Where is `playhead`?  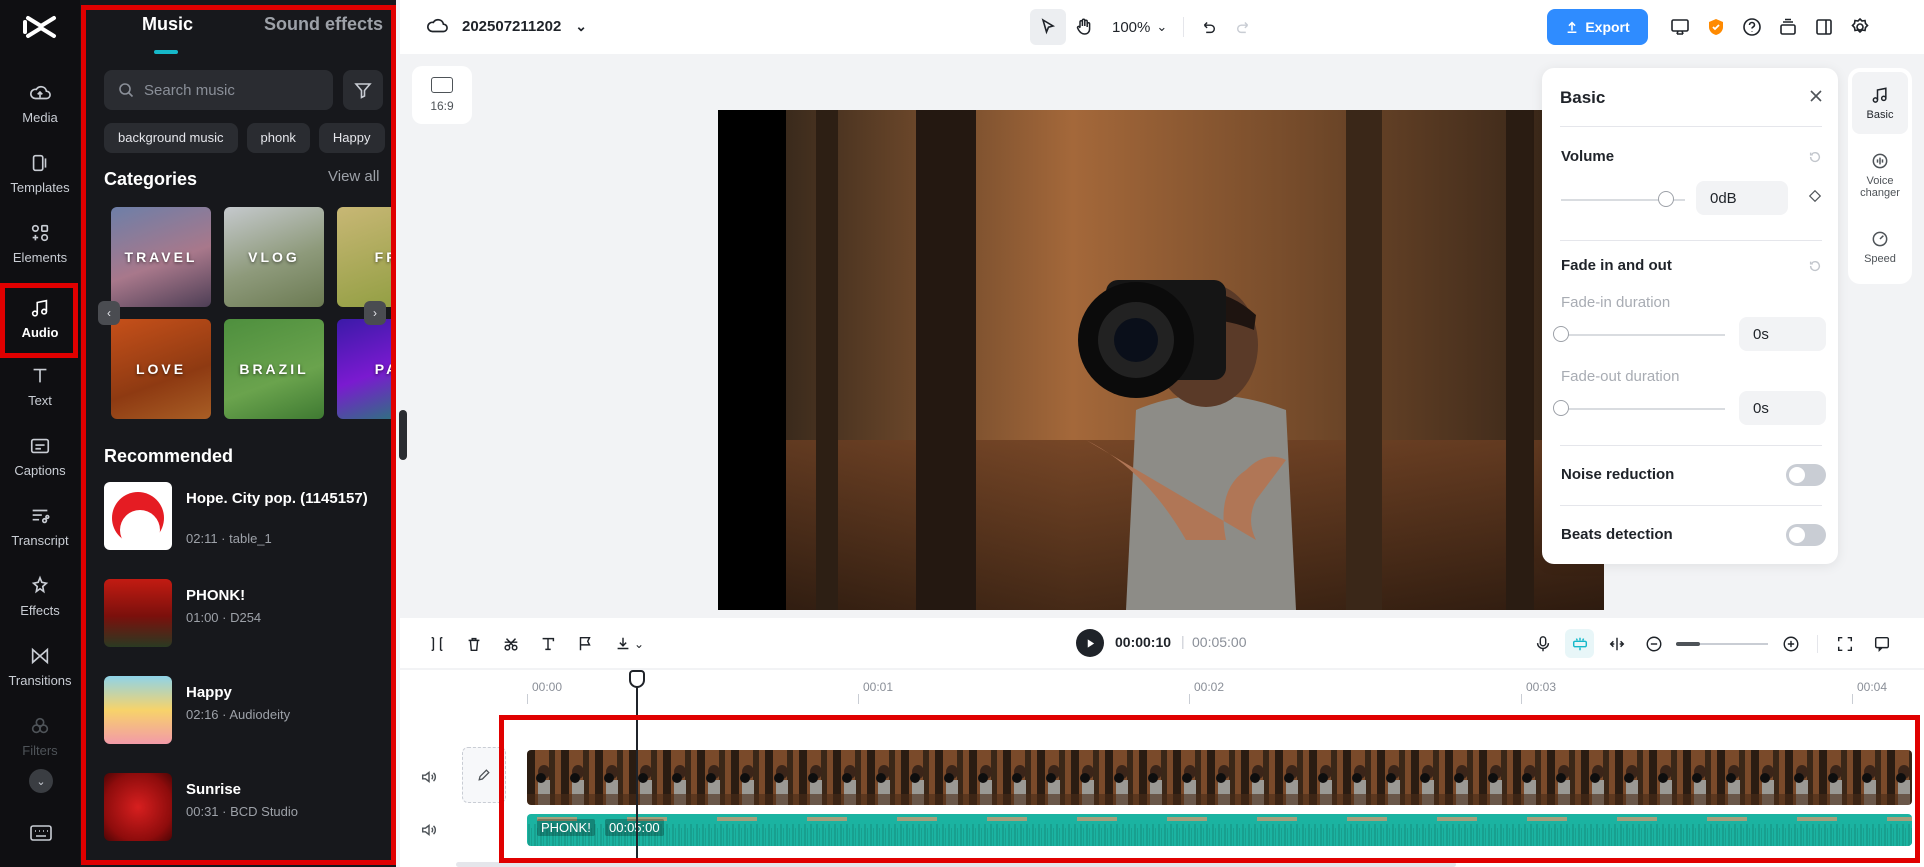 playhead is located at coordinates (637, 768).